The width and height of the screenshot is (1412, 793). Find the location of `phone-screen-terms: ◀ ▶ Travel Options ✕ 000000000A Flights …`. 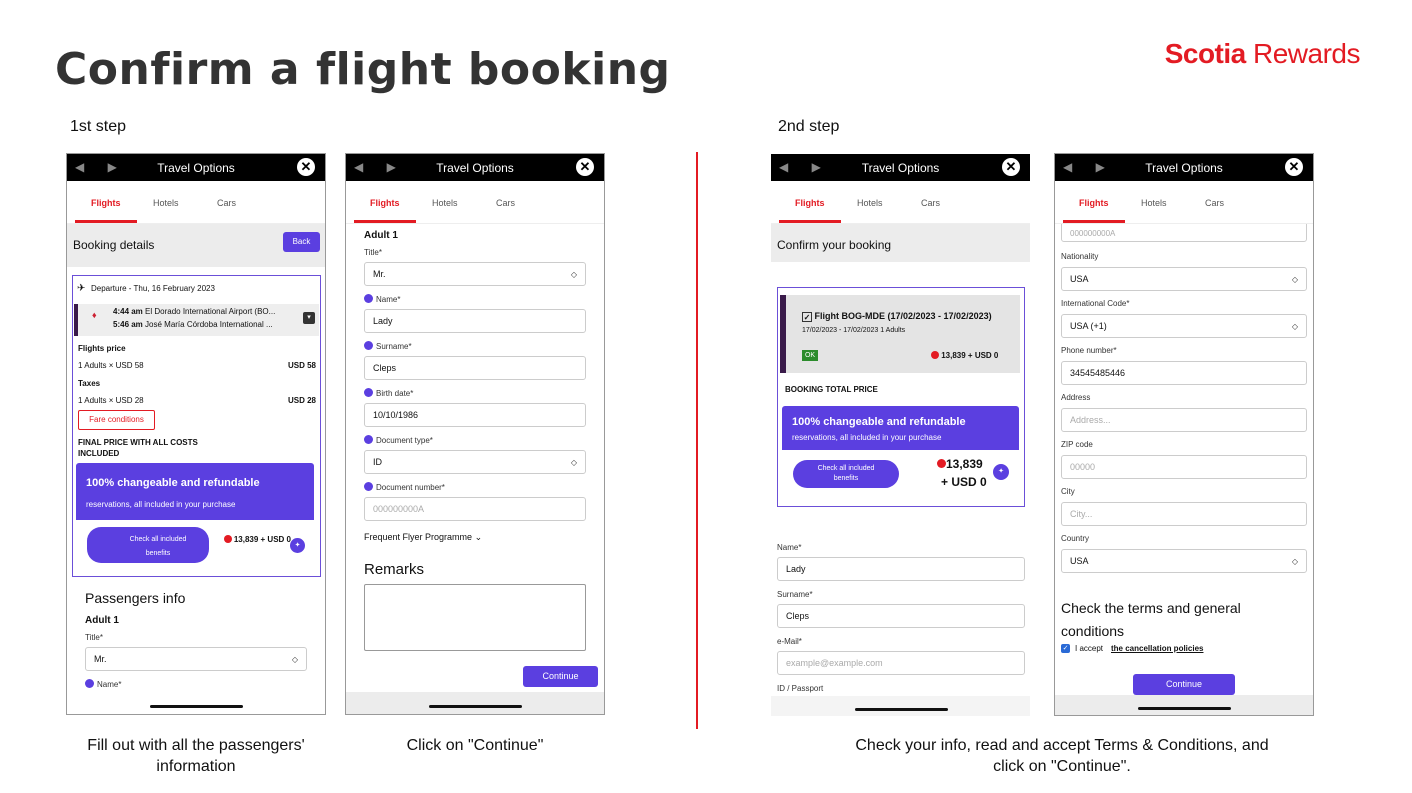

phone-screen-terms: ◀ ▶ Travel Options ✕ 000000000A Flights … is located at coordinates (1184, 434).